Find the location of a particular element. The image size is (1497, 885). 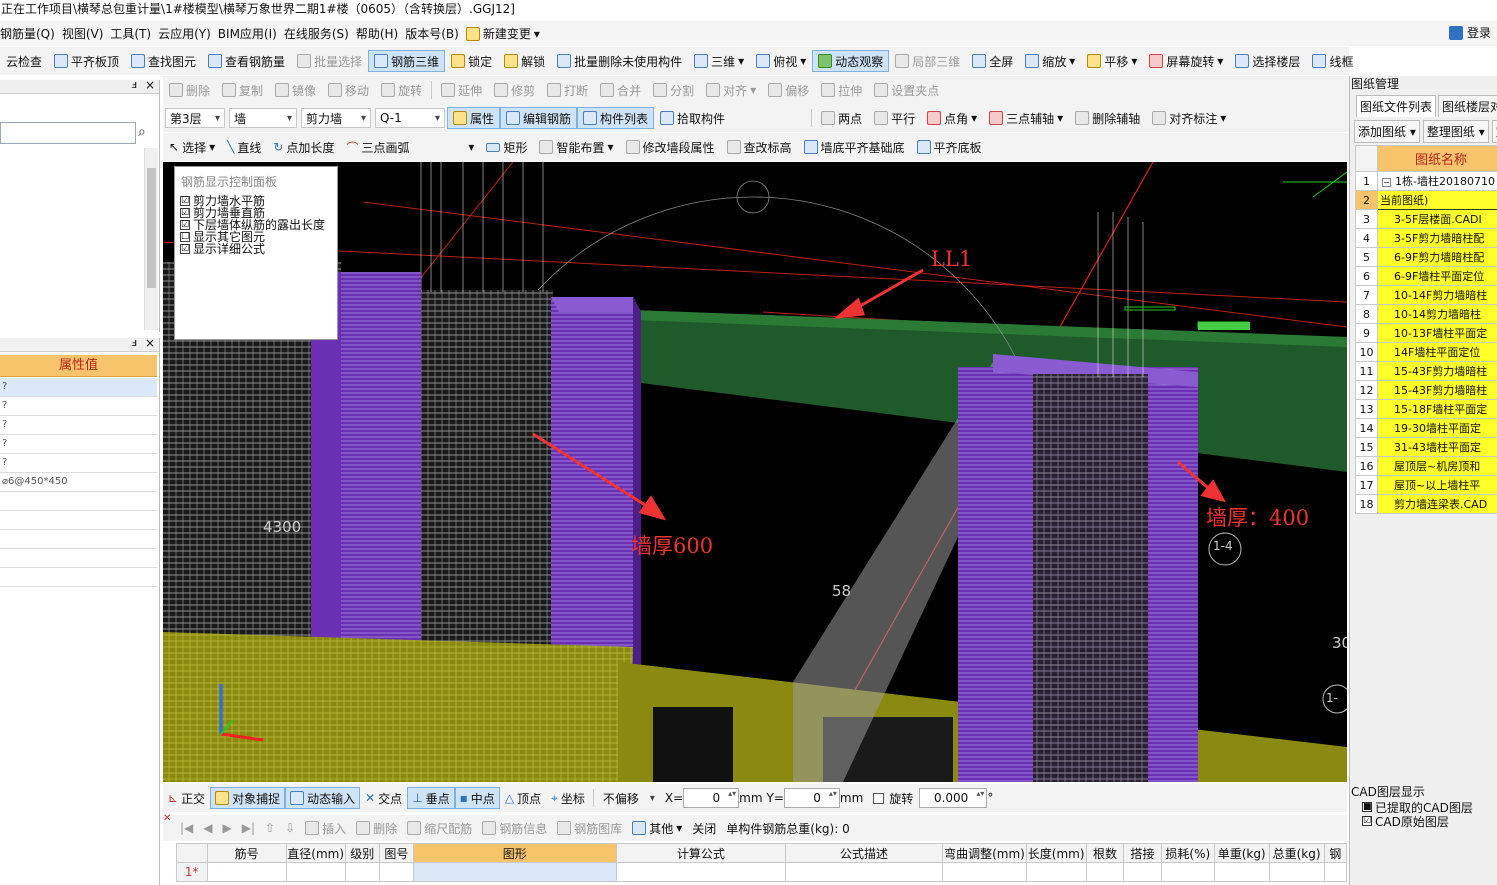

view-rebar-quantity-button: 查看钢筋量 is located at coordinates (246, 61).